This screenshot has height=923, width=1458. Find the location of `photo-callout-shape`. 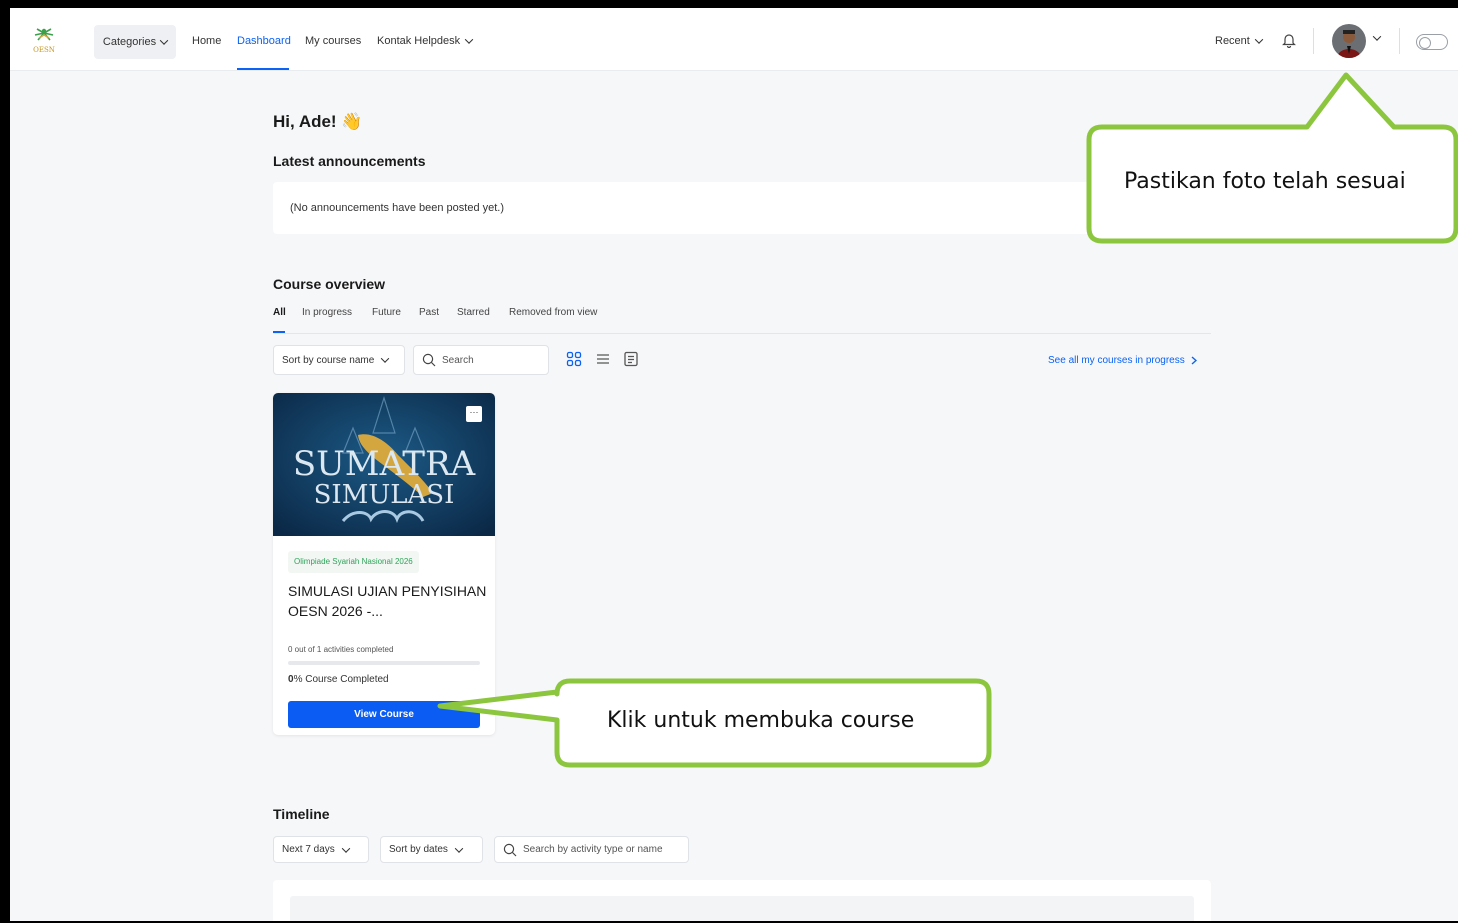

photo-callout-shape is located at coordinates (1272, 158).